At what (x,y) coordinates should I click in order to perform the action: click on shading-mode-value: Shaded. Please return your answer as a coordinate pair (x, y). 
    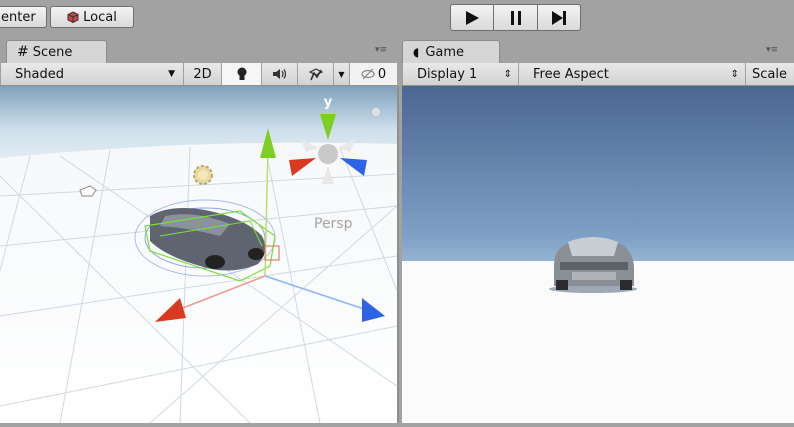
    Looking at the image, I should click on (39, 74).